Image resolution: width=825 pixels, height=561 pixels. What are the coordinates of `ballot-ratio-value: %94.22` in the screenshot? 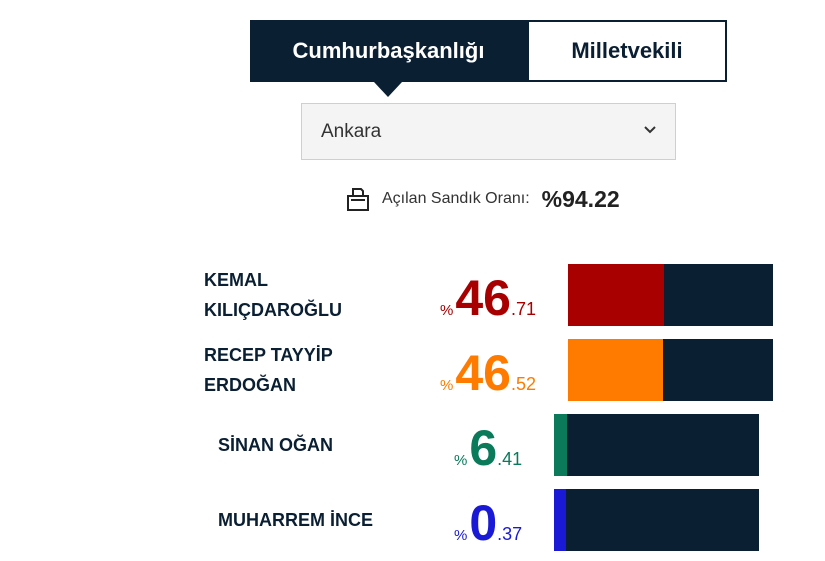 It's located at (580, 198).